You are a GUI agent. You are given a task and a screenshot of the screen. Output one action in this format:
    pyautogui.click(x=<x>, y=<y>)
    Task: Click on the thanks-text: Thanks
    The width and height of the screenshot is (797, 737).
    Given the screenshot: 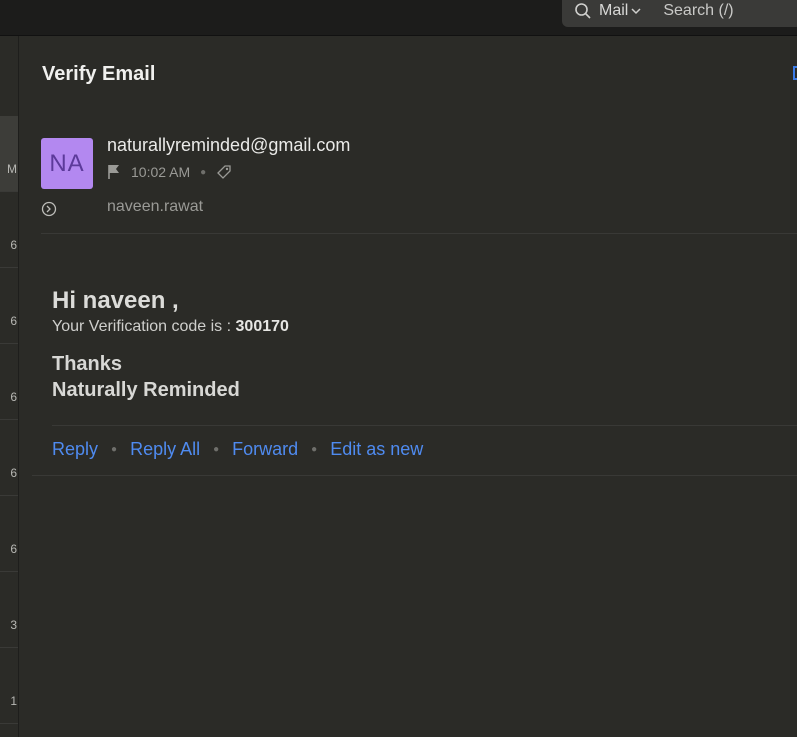 What is the action you would take?
    pyautogui.click(x=87, y=364)
    